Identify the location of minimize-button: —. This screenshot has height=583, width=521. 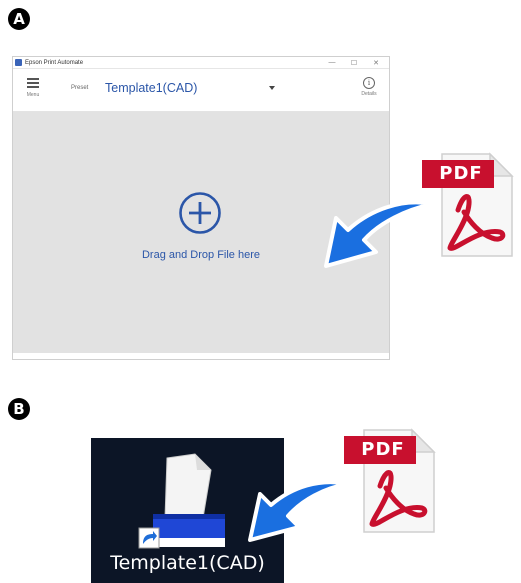
(332, 62).